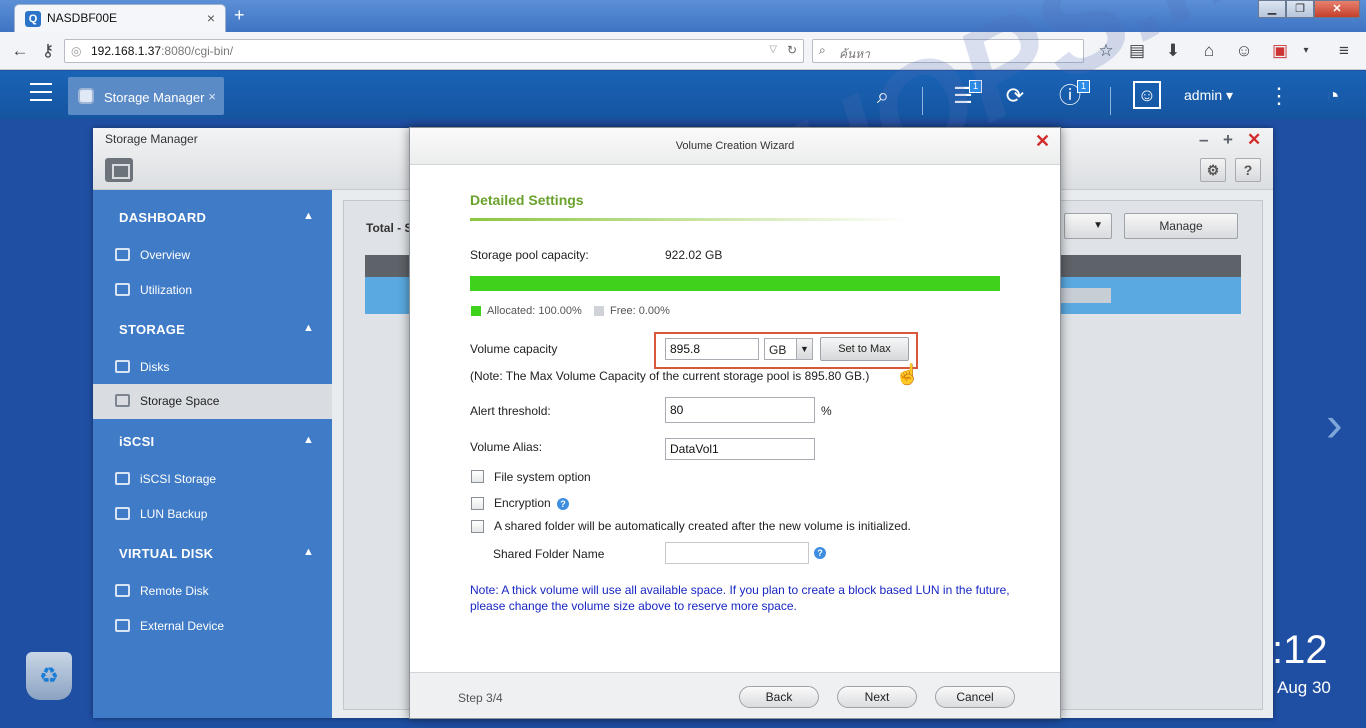  Describe the element at coordinates (773, 49) in the screenshot. I see `dropdown-icon: ▽` at that location.